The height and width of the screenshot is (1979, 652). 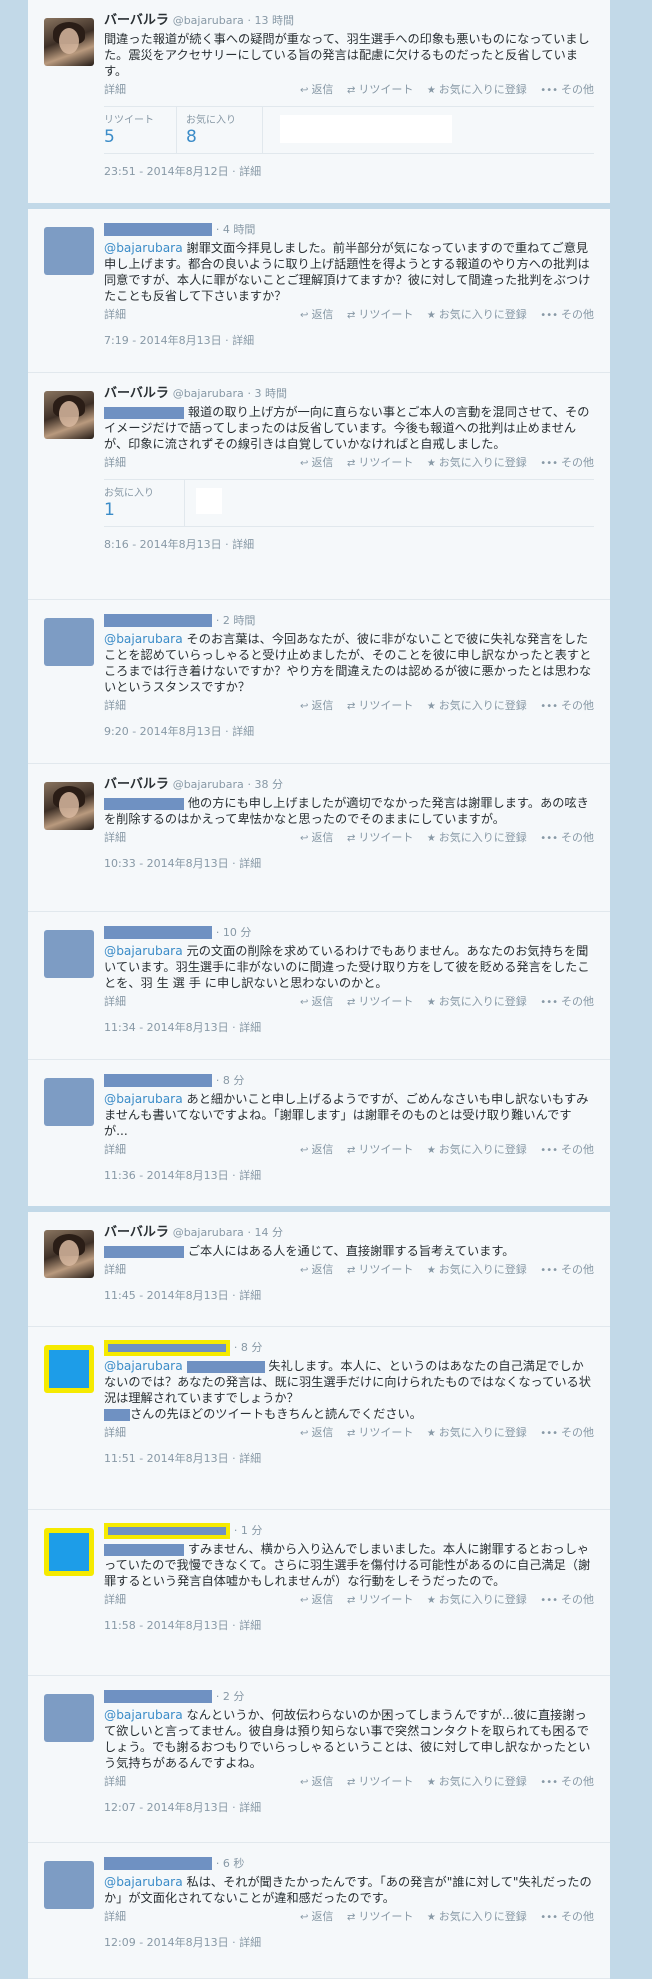 What do you see at coordinates (349, 340) in the screenshot?
I see `tweet-footer: 7:19 - 2014年8月13日 · 詳細` at bounding box center [349, 340].